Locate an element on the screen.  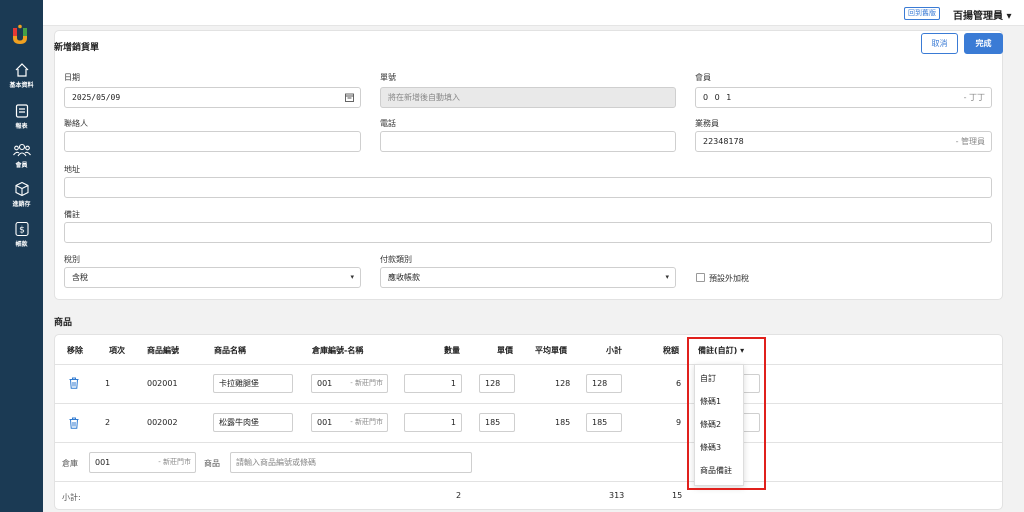
payment-type-label: 付款類別 is located at coordinates (396, 259).